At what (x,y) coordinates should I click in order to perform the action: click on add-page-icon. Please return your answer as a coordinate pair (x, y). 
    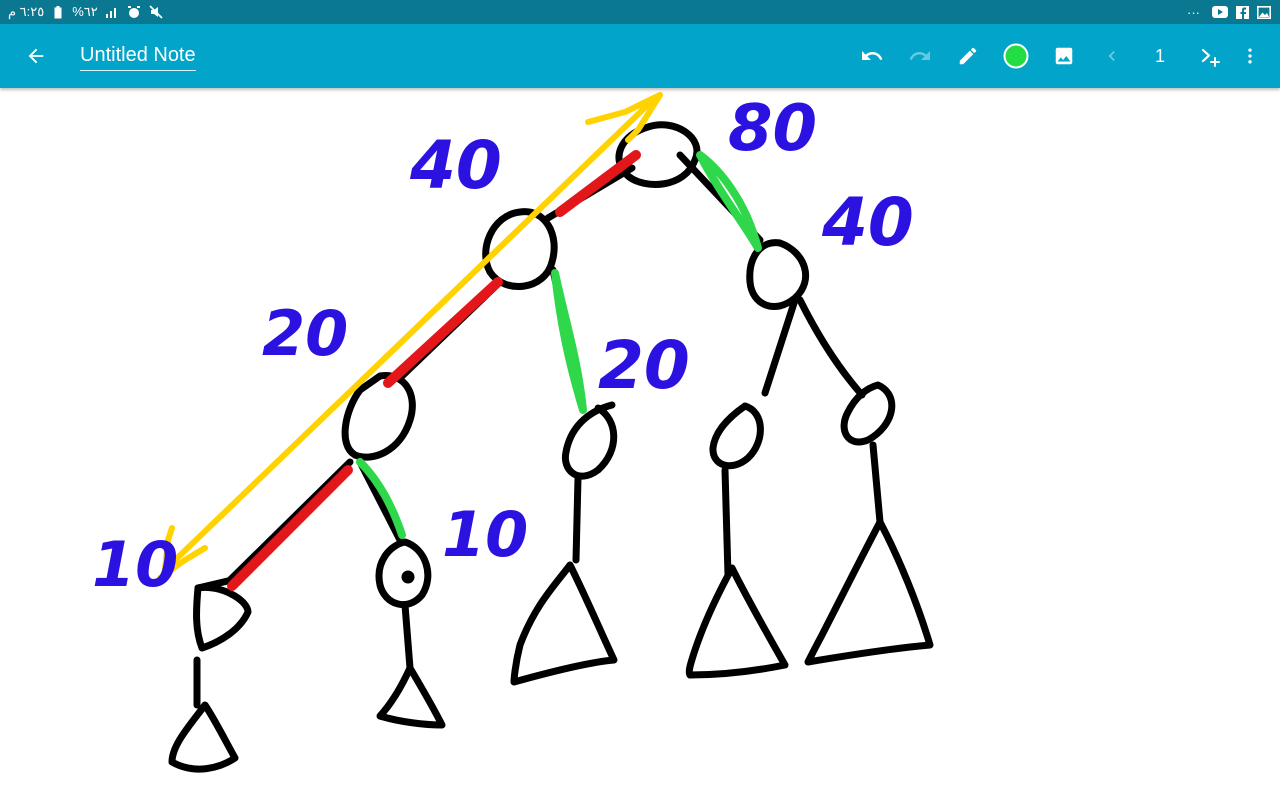
    Looking at the image, I should click on (1210, 57).